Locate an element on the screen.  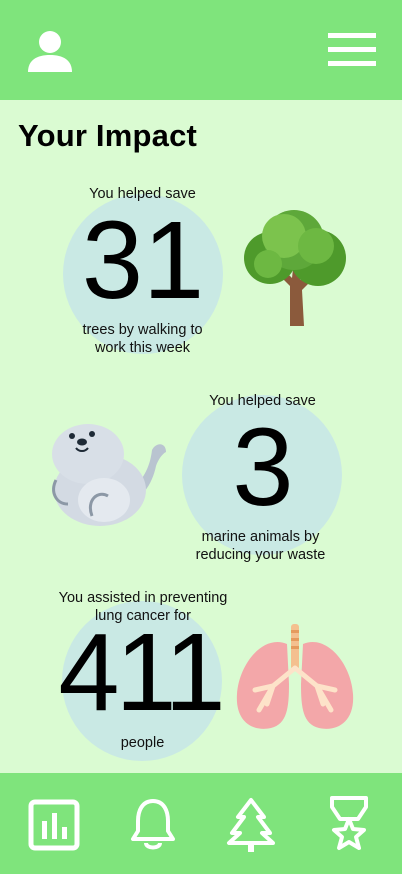
stat-bottom-label-line2: work this week is located at coordinates (142, 348).